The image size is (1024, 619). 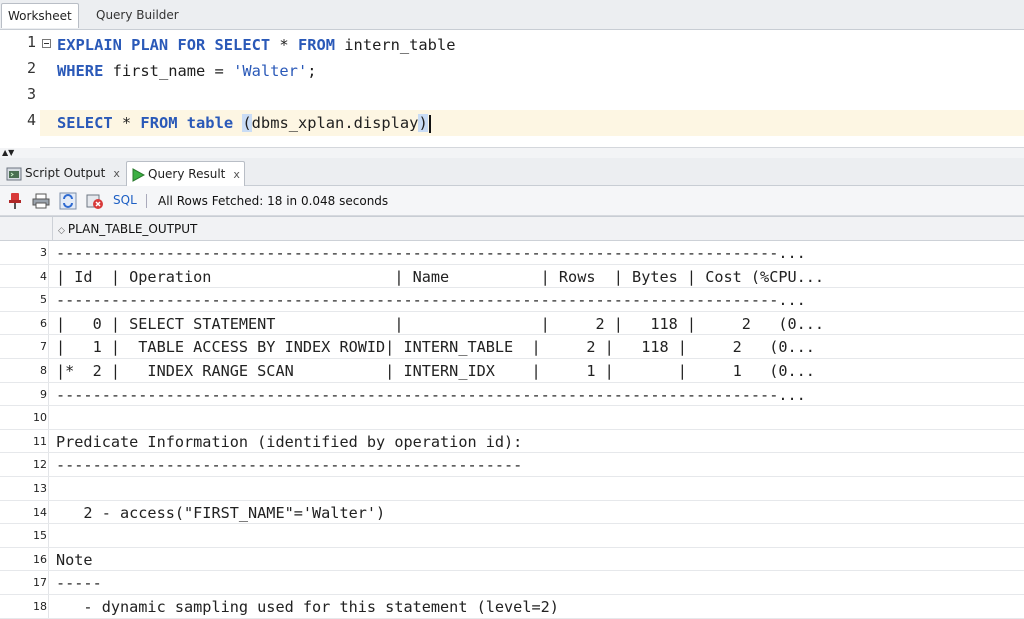 What do you see at coordinates (24, 559) in the screenshot?
I see `row-number: 16` at bounding box center [24, 559].